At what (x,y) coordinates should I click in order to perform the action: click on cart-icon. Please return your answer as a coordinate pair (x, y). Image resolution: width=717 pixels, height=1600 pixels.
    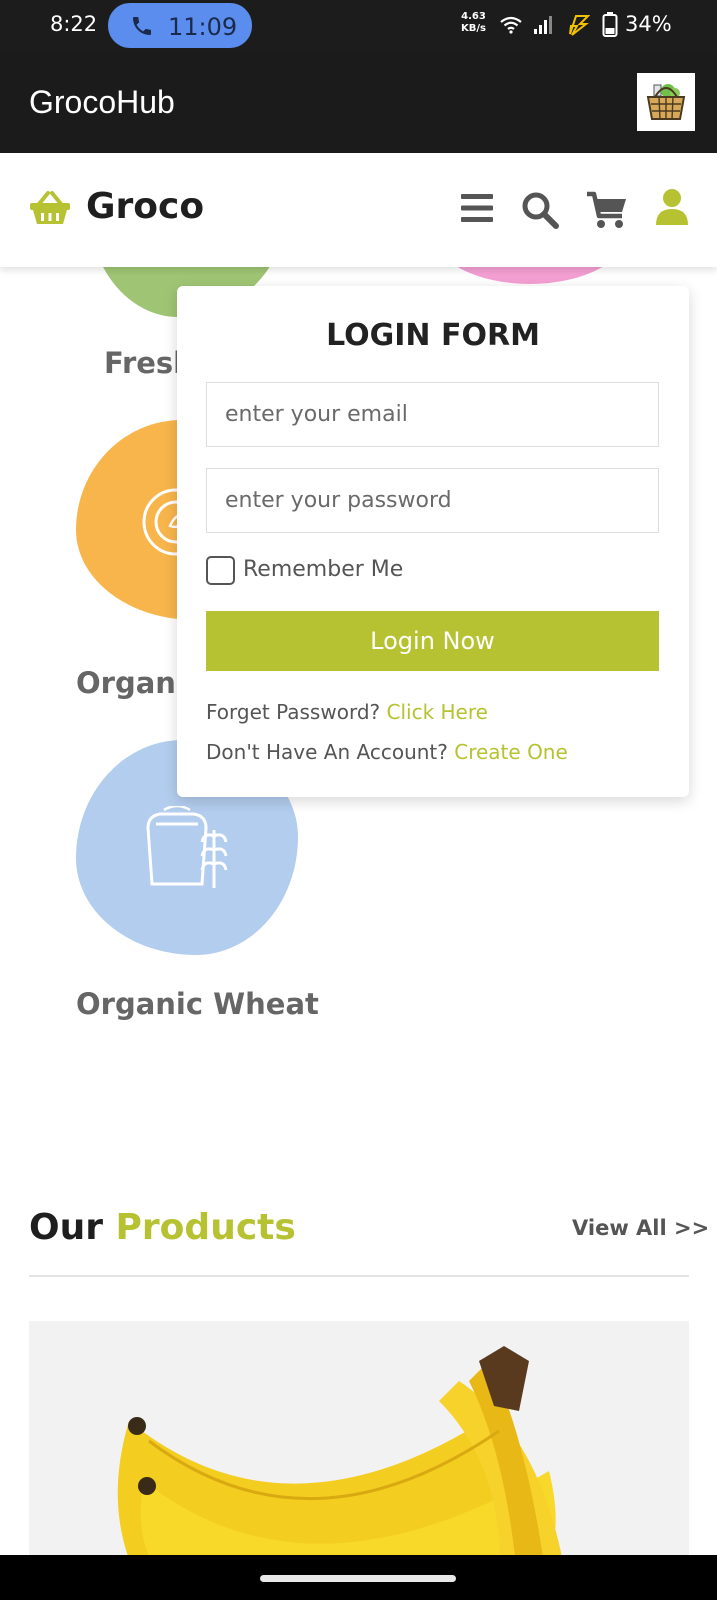
    Looking at the image, I should click on (607, 210).